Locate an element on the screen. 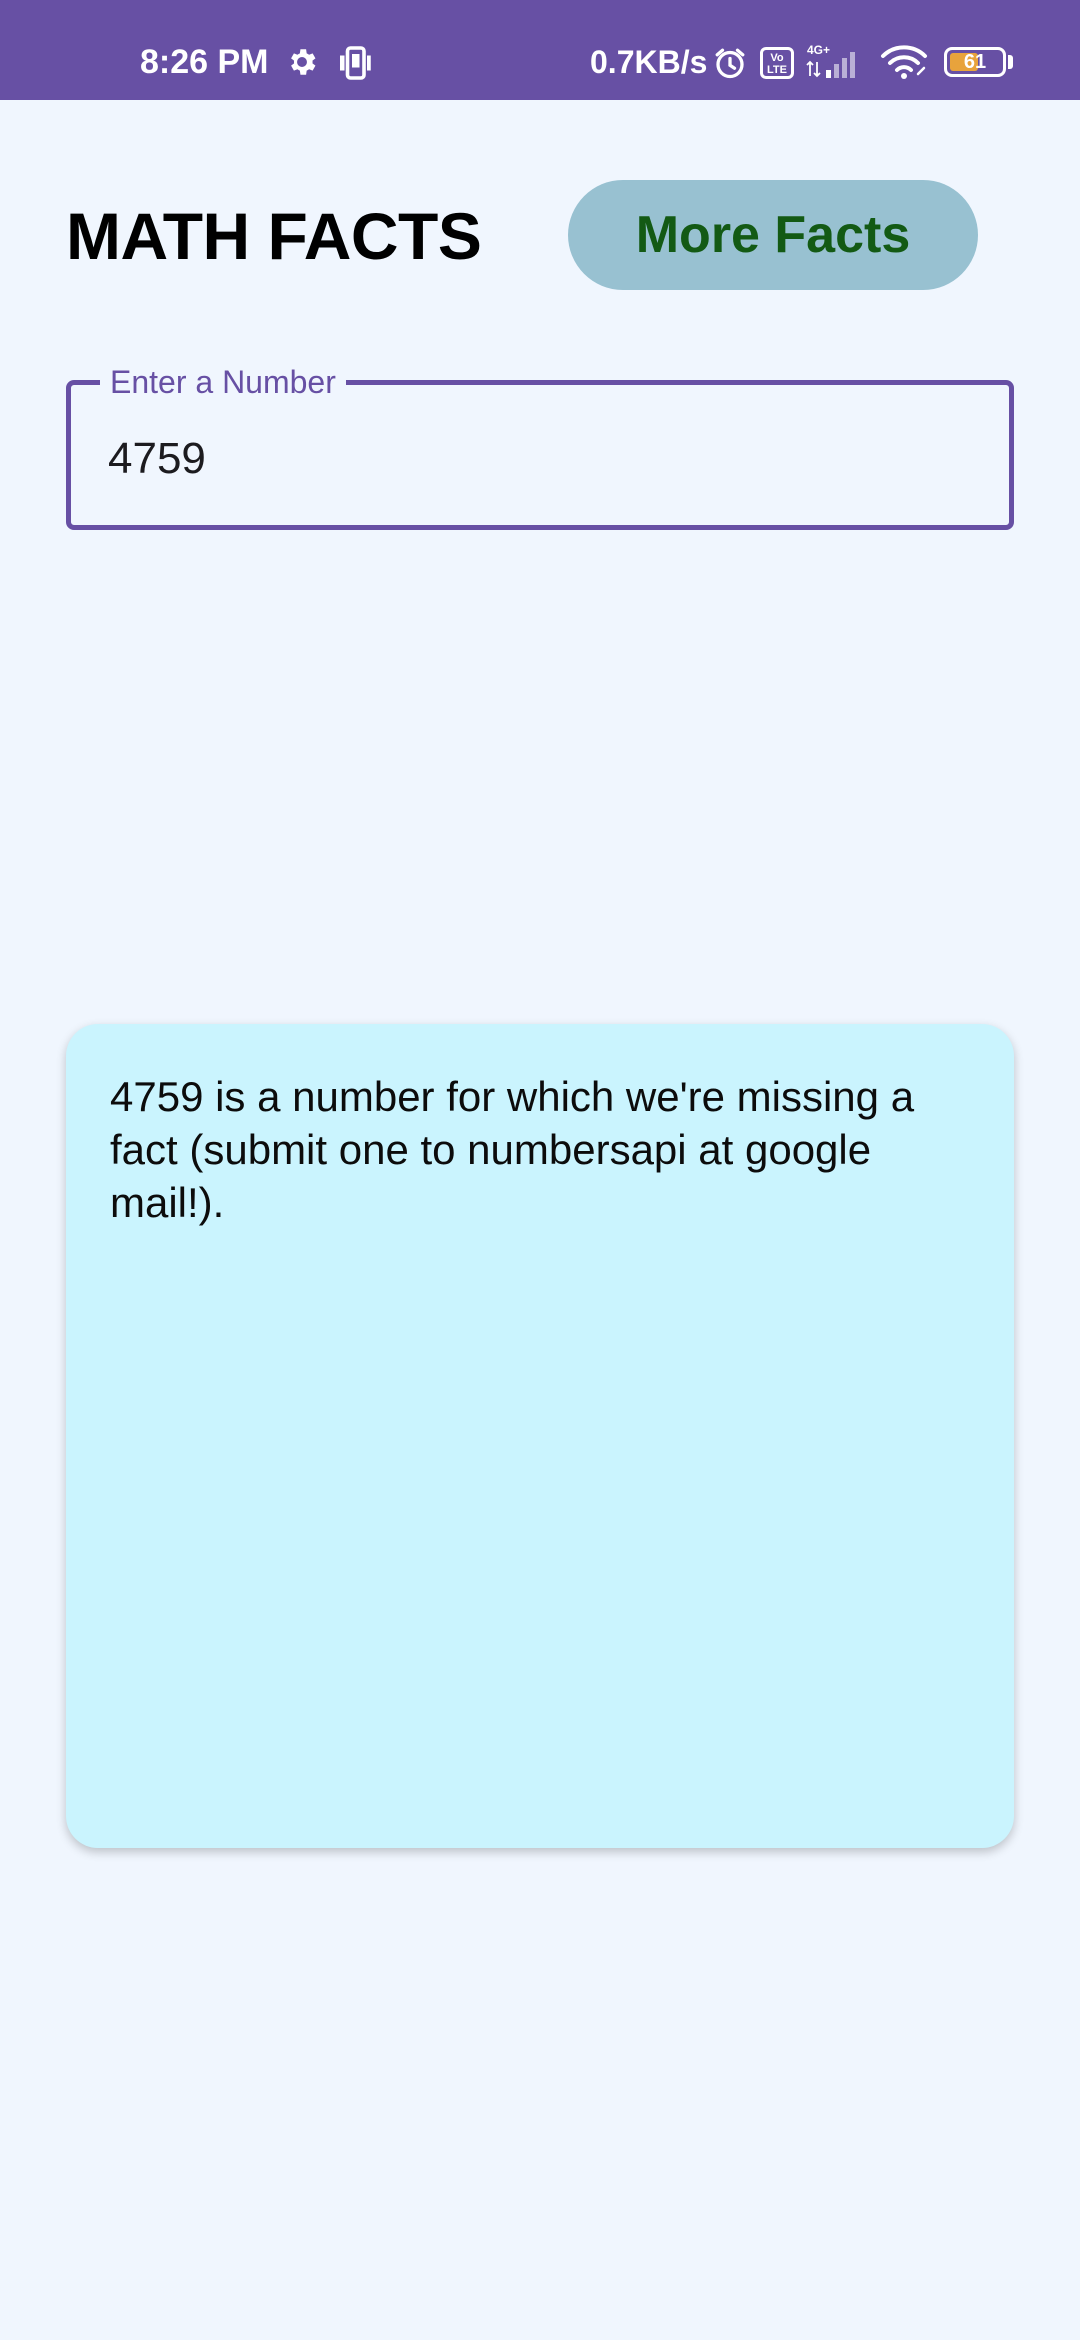  volte-icon: Vo LTE is located at coordinates (777, 63).